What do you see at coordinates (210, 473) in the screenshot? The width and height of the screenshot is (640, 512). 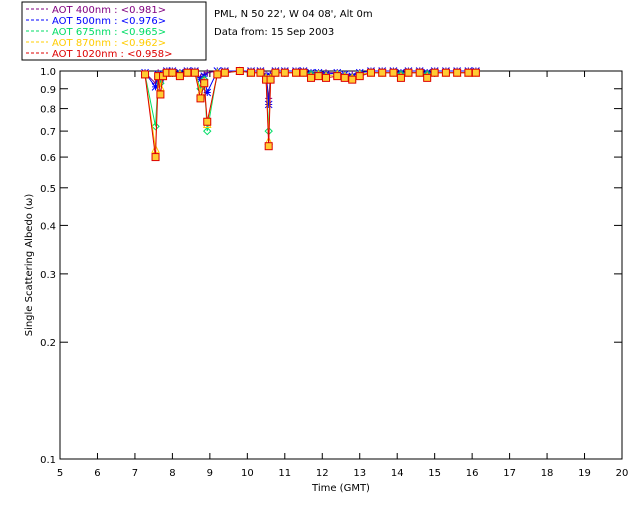 I see `x-tick-label: 9` at bounding box center [210, 473].